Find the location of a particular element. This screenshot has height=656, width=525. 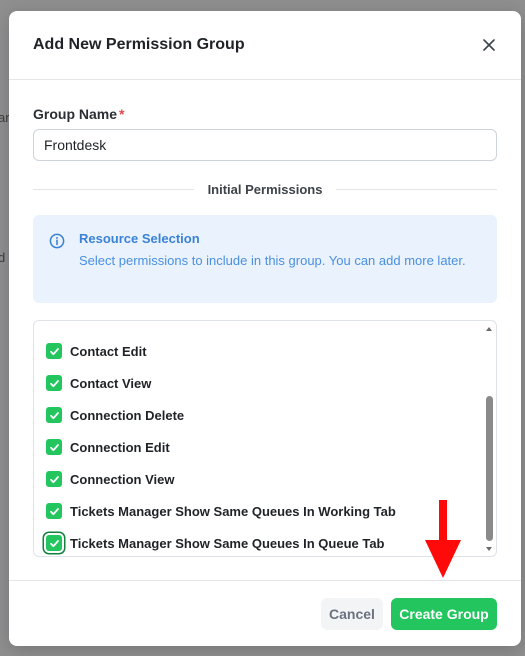

dialog-footer: Cancel Create Group is located at coordinates (265, 613).